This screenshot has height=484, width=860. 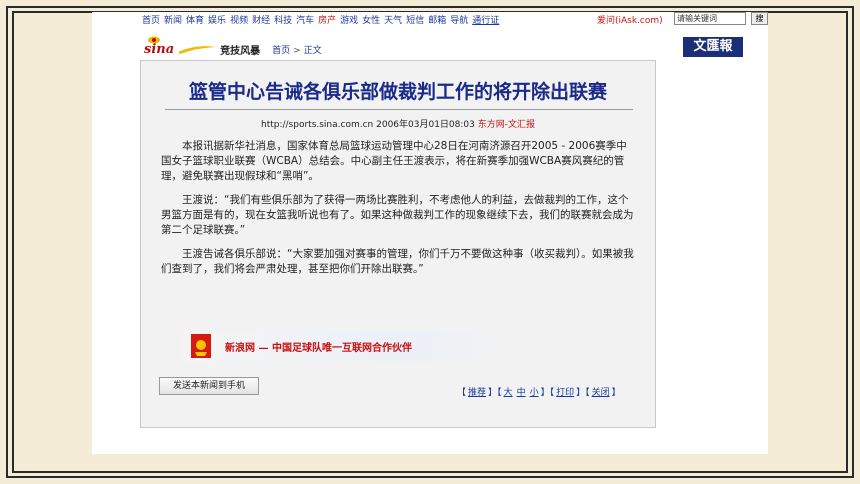 I want to click on sina-eye-icon, so click(x=154, y=39).